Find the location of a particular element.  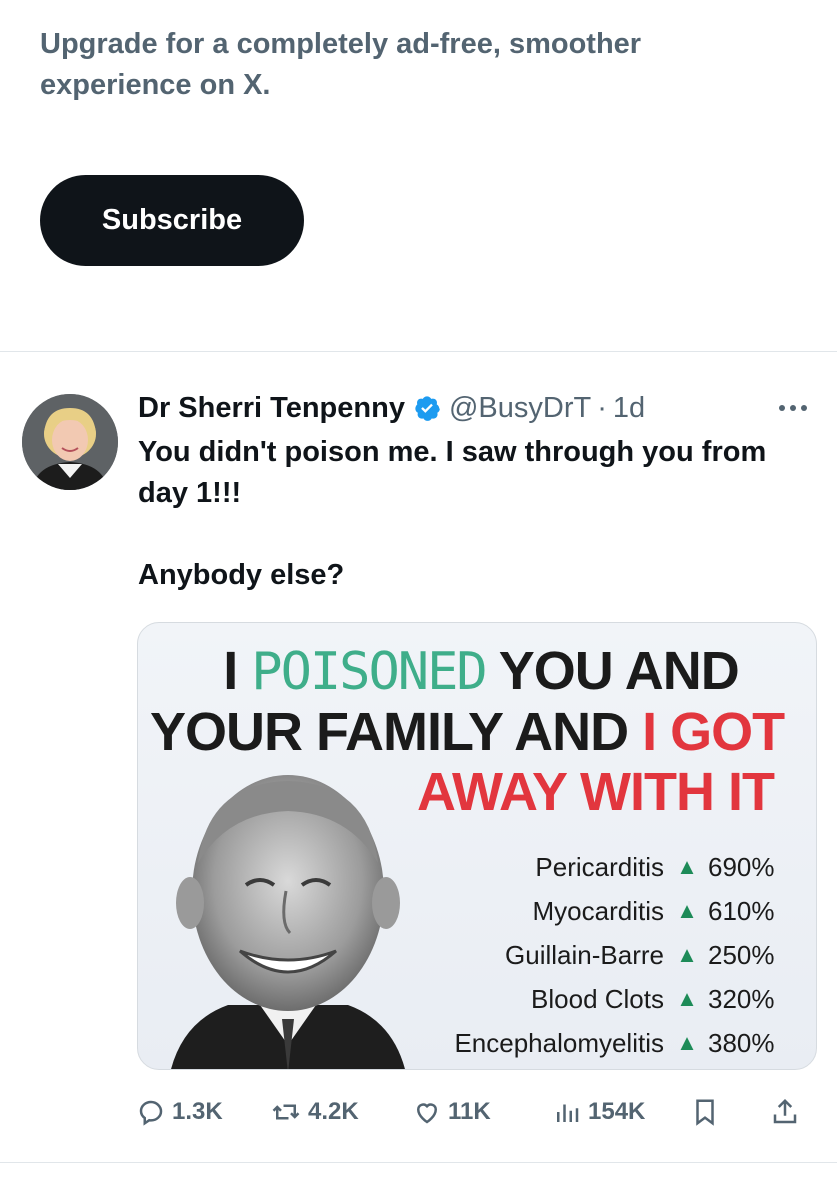

stat-row: Encephalomyelitis ▲ 380% is located at coordinates (580, 1043).